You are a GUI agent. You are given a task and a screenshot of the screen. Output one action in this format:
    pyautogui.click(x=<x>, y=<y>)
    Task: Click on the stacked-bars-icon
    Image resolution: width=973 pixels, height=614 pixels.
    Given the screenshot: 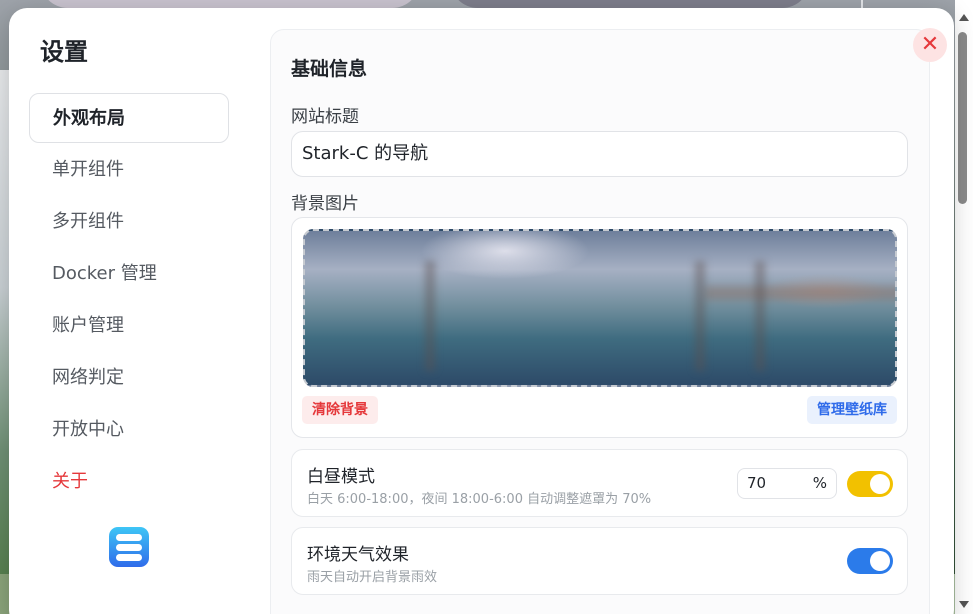 What is the action you would take?
    pyautogui.click(x=129, y=547)
    